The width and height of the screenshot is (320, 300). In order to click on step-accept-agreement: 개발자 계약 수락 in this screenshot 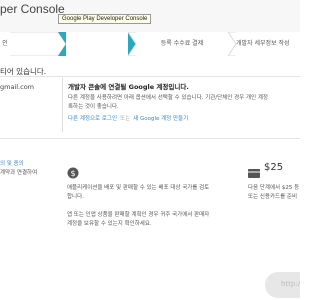, I will do `click(97, 44)`.